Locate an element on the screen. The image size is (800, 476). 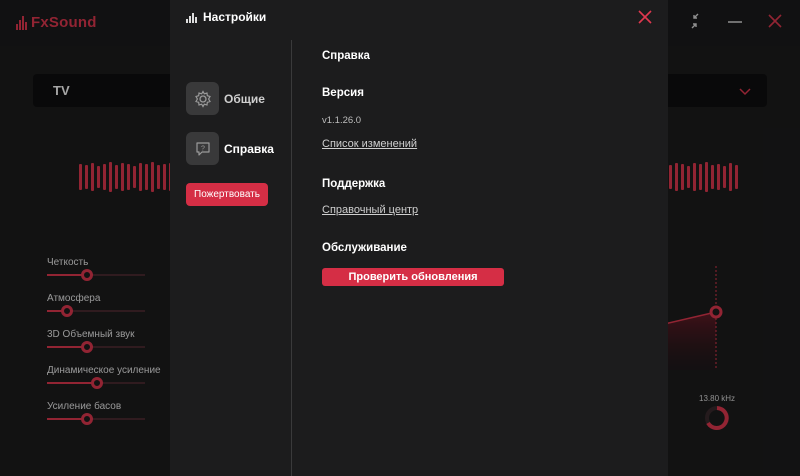
settings-nav-general: Общие is located at coordinates (225, 98).